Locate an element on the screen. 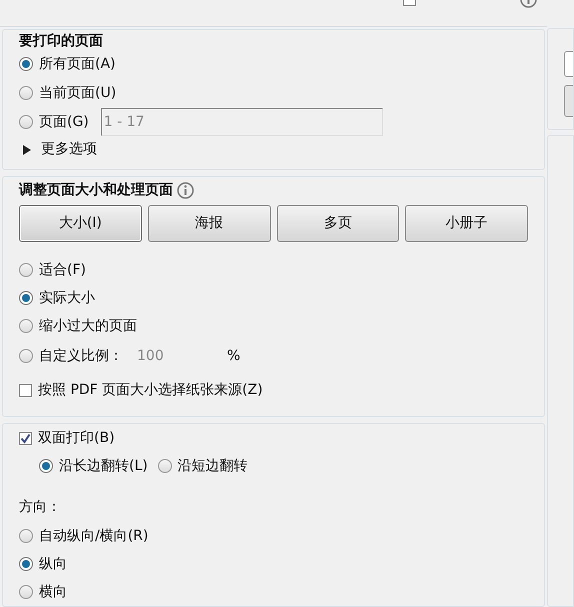 The height and width of the screenshot is (607, 574). option-label: 实际大小 is located at coordinates (67, 298).